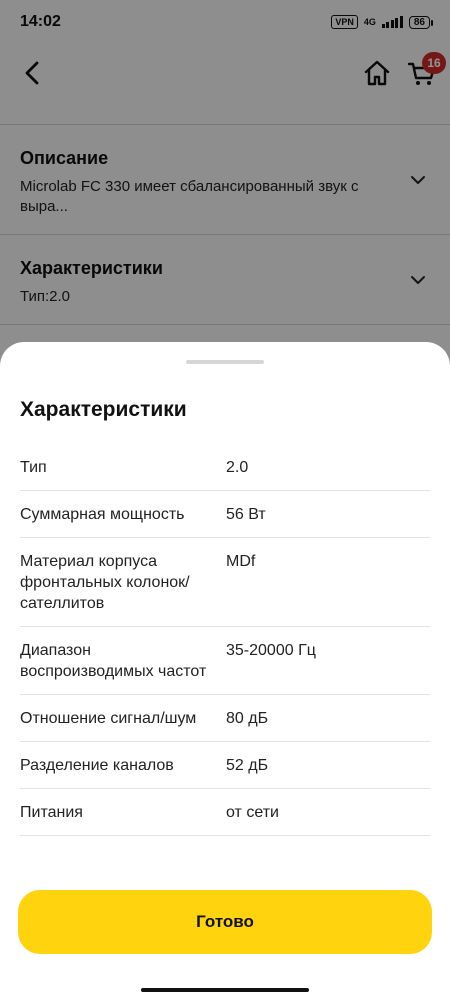 The height and width of the screenshot is (1000, 450). I want to click on spec-name: Разделение каналов, so click(97, 765).